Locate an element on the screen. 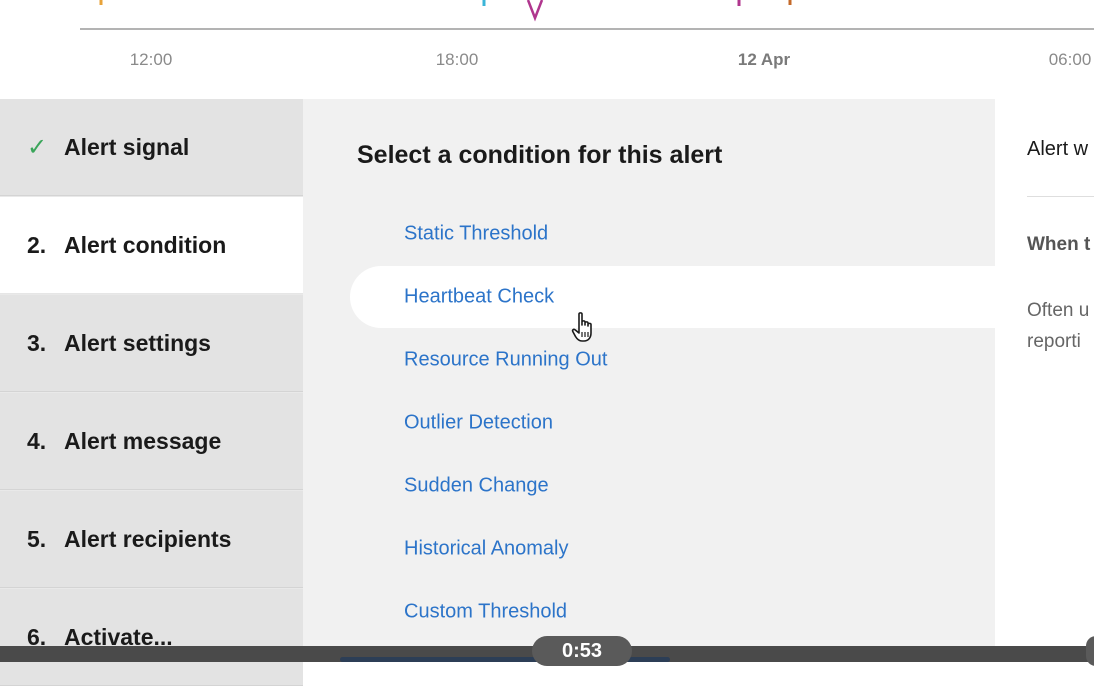 This screenshot has height=686, width=1094. x-tick-label: 06:00 is located at coordinates (1070, 59).